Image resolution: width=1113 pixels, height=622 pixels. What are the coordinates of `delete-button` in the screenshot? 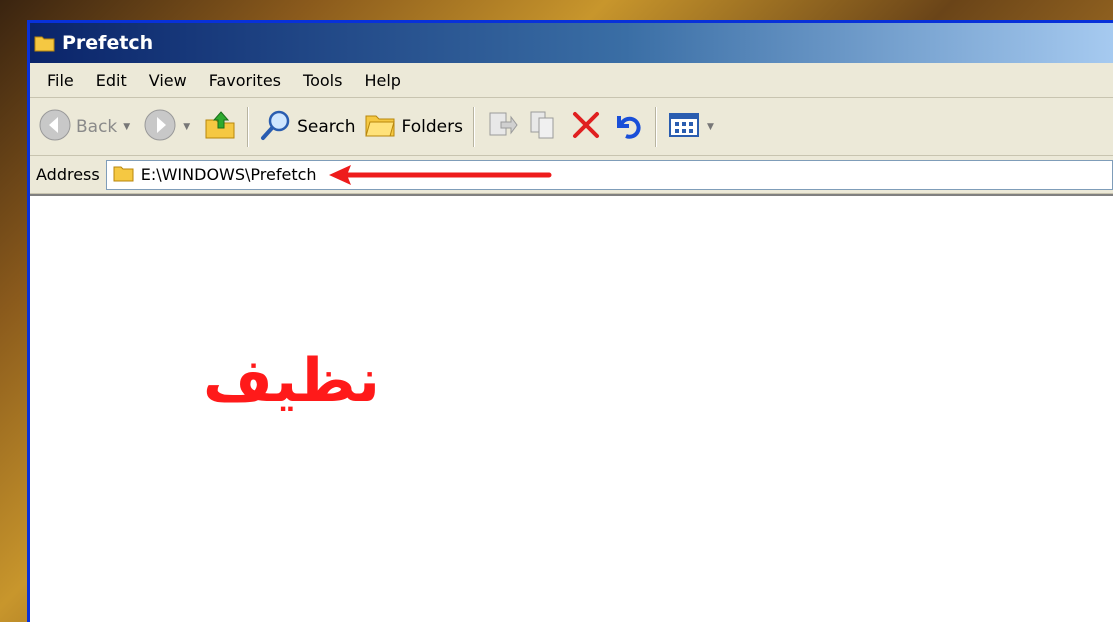 It's located at (586, 127).